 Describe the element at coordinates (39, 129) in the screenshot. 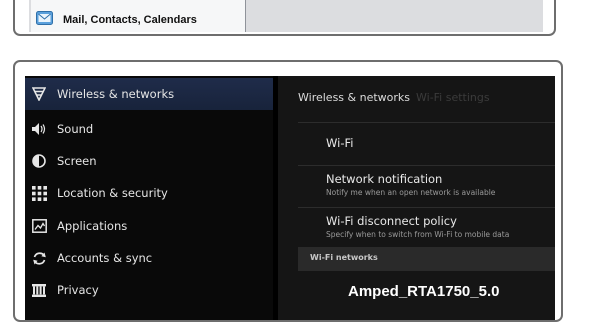

I see `speaker-icon` at that location.